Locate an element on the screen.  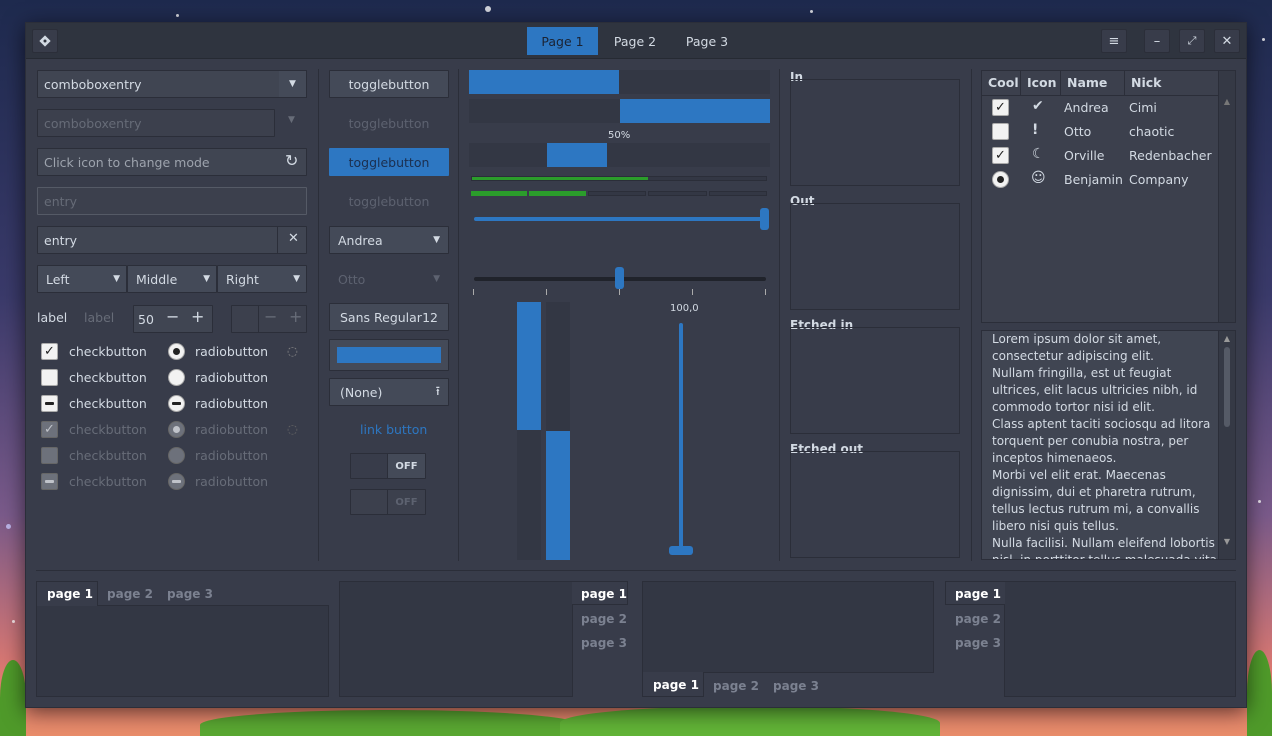
tree-radio is located at coordinates (1000, 179).